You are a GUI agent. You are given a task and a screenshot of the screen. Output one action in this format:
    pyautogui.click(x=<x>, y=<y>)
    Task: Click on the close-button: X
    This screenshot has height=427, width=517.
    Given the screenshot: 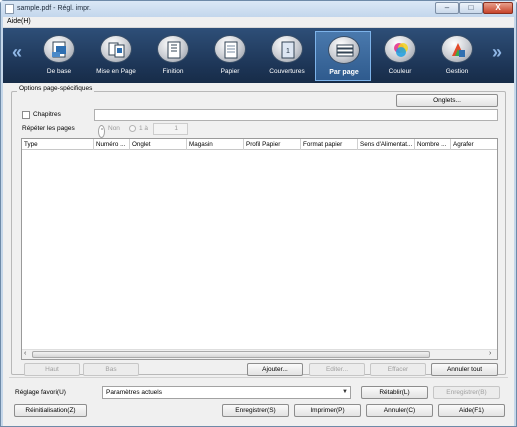 What is the action you would take?
    pyautogui.click(x=498, y=8)
    